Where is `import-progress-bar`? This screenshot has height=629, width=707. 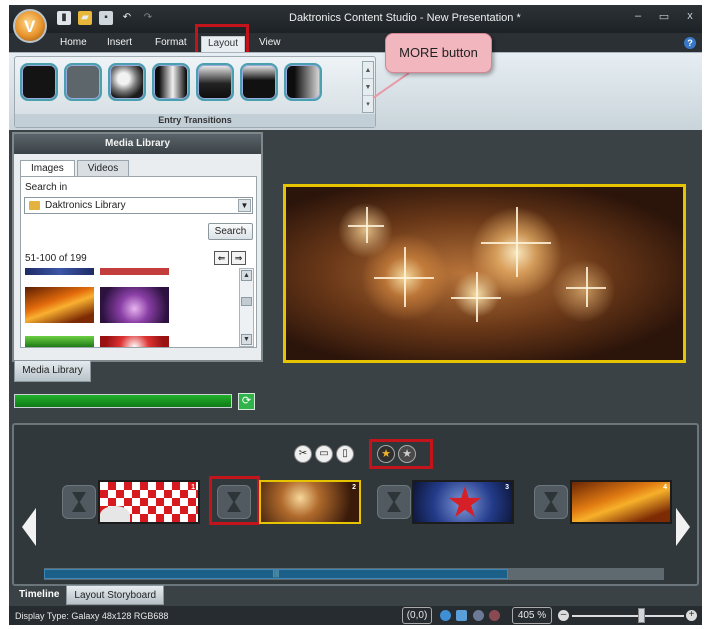 import-progress-bar is located at coordinates (123, 401).